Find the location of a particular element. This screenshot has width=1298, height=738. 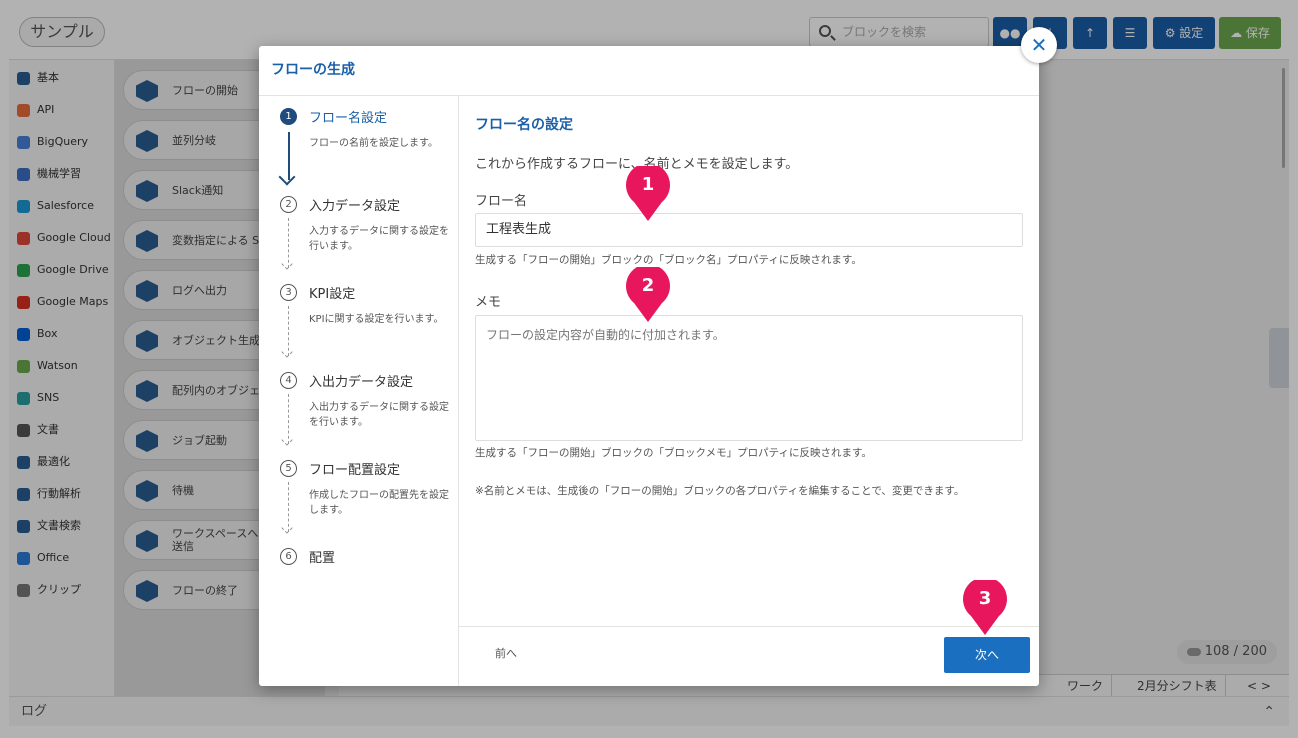

dialog-title: フローの生成 is located at coordinates (649, 71).